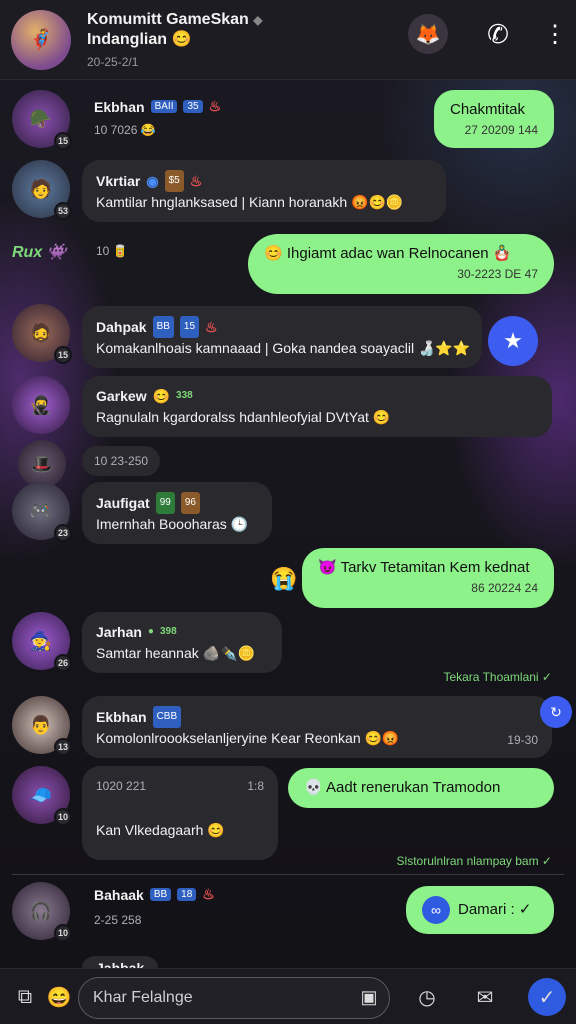 This screenshot has height=1024, width=576. I want to click on avatar: 🎩, so click(42, 464).